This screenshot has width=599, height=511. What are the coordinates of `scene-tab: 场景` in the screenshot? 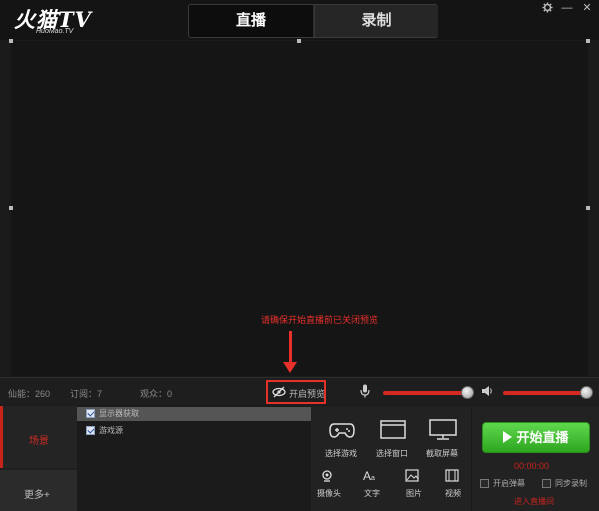 It's located at (38, 437).